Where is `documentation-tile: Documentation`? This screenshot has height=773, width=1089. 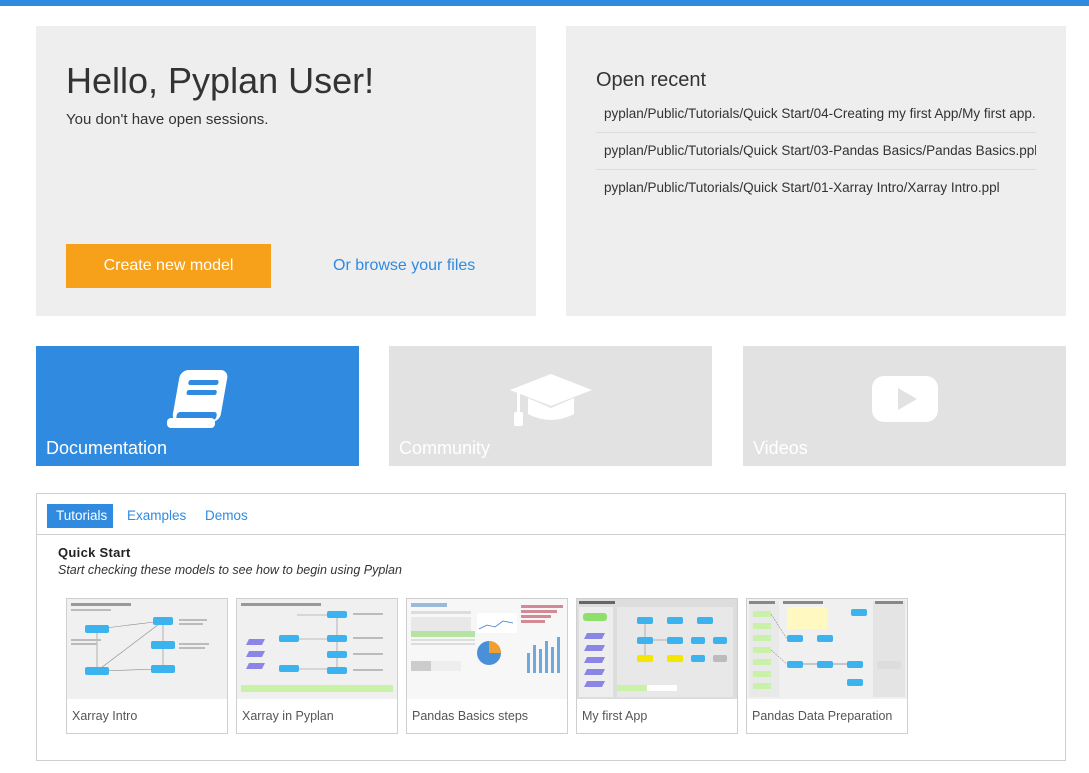 documentation-tile: Documentation is located at coordinates (197, 406).